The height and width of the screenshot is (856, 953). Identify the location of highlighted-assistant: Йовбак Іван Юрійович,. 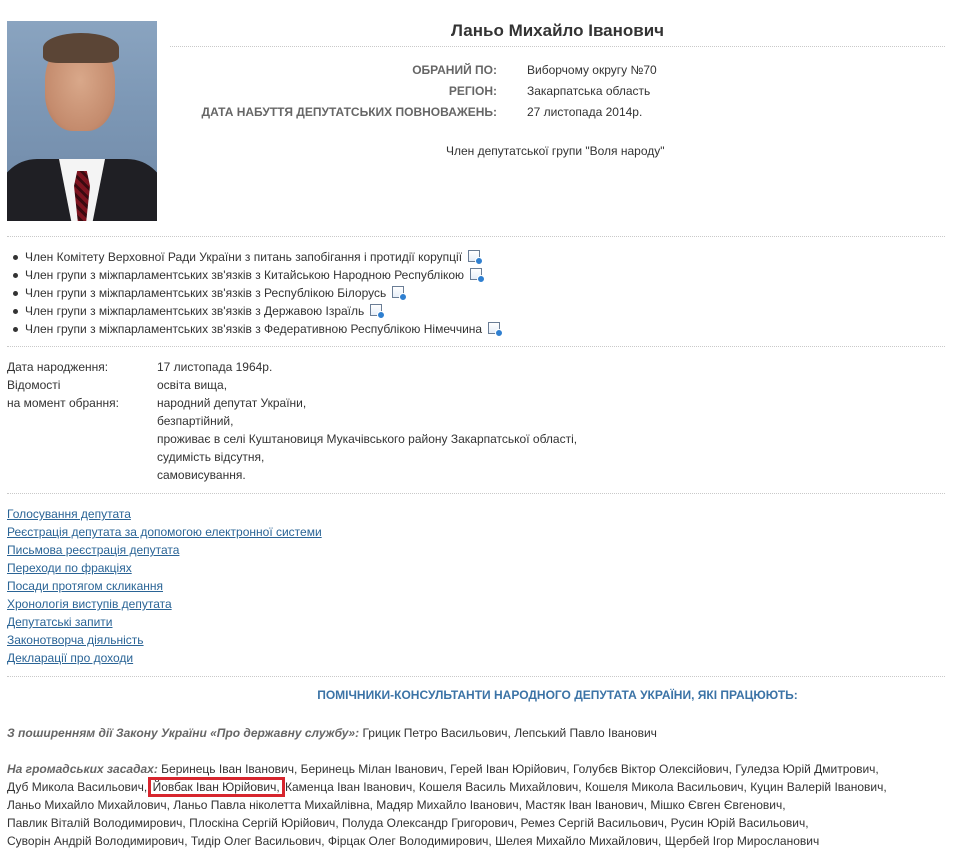
(216, 787).